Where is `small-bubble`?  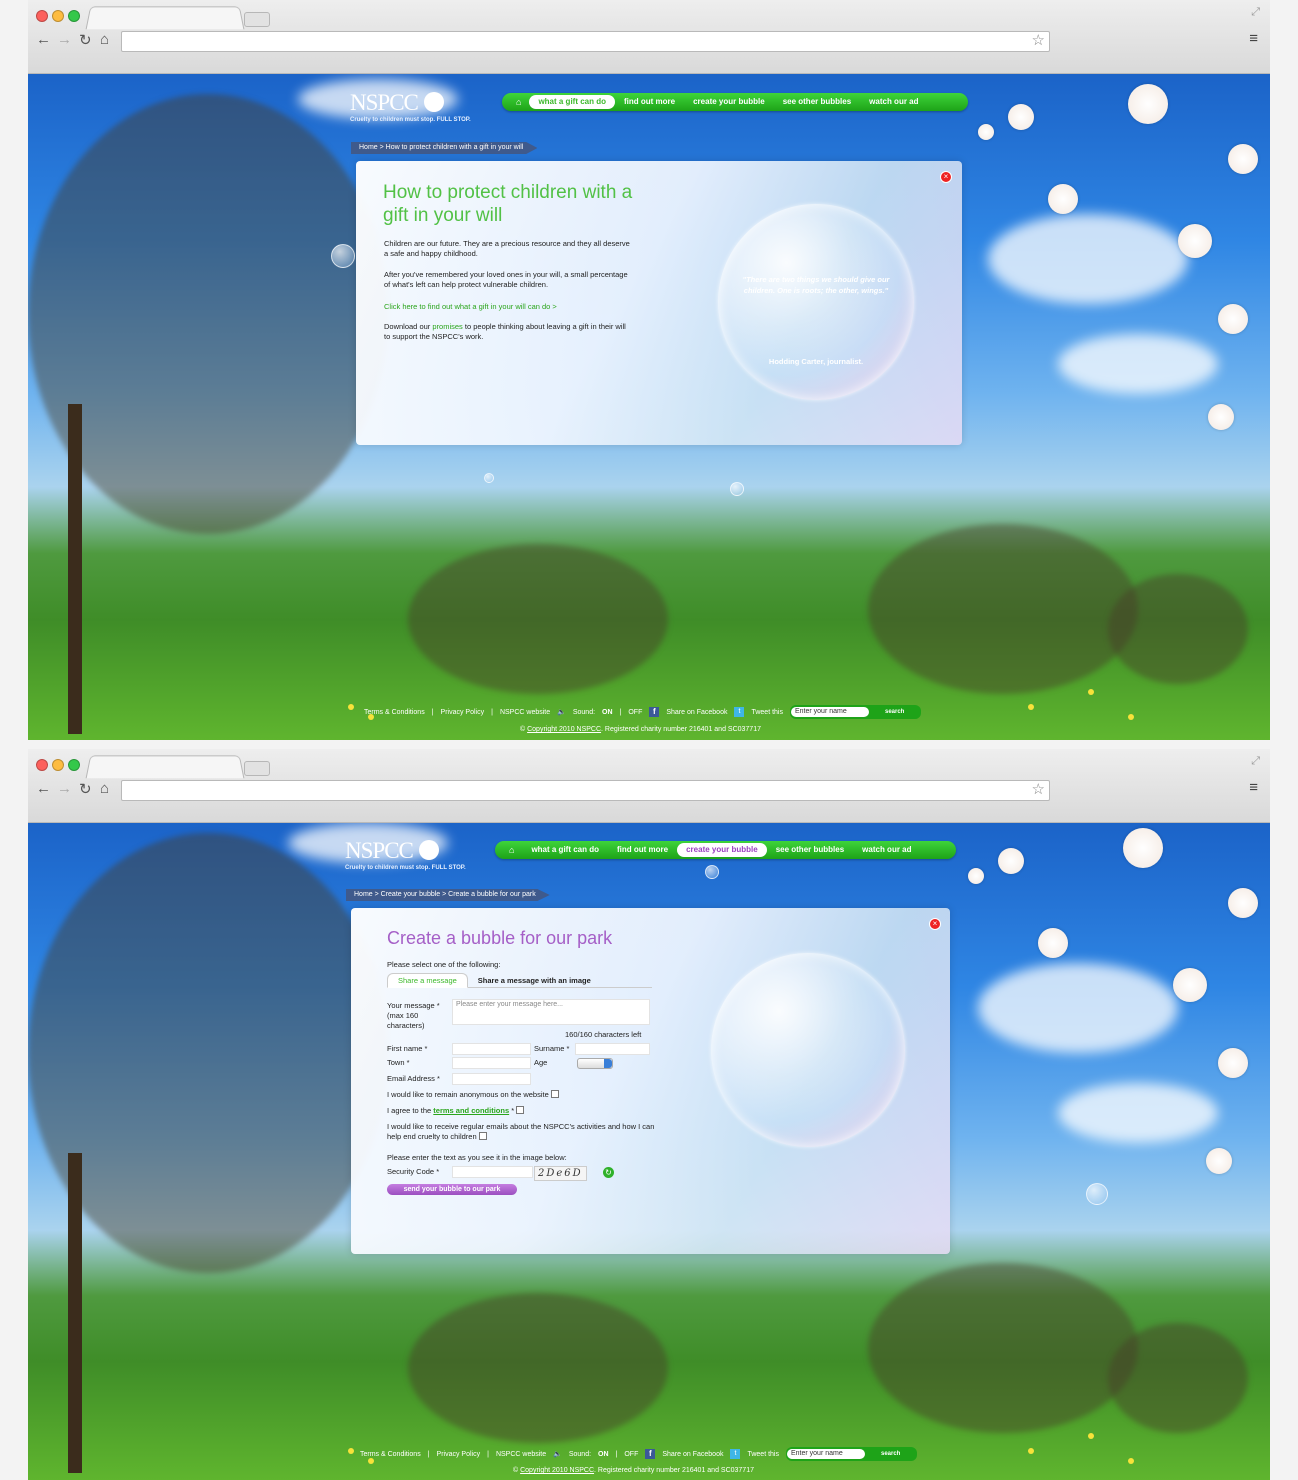
small-bubble is located at coordinates (1097, 1194).